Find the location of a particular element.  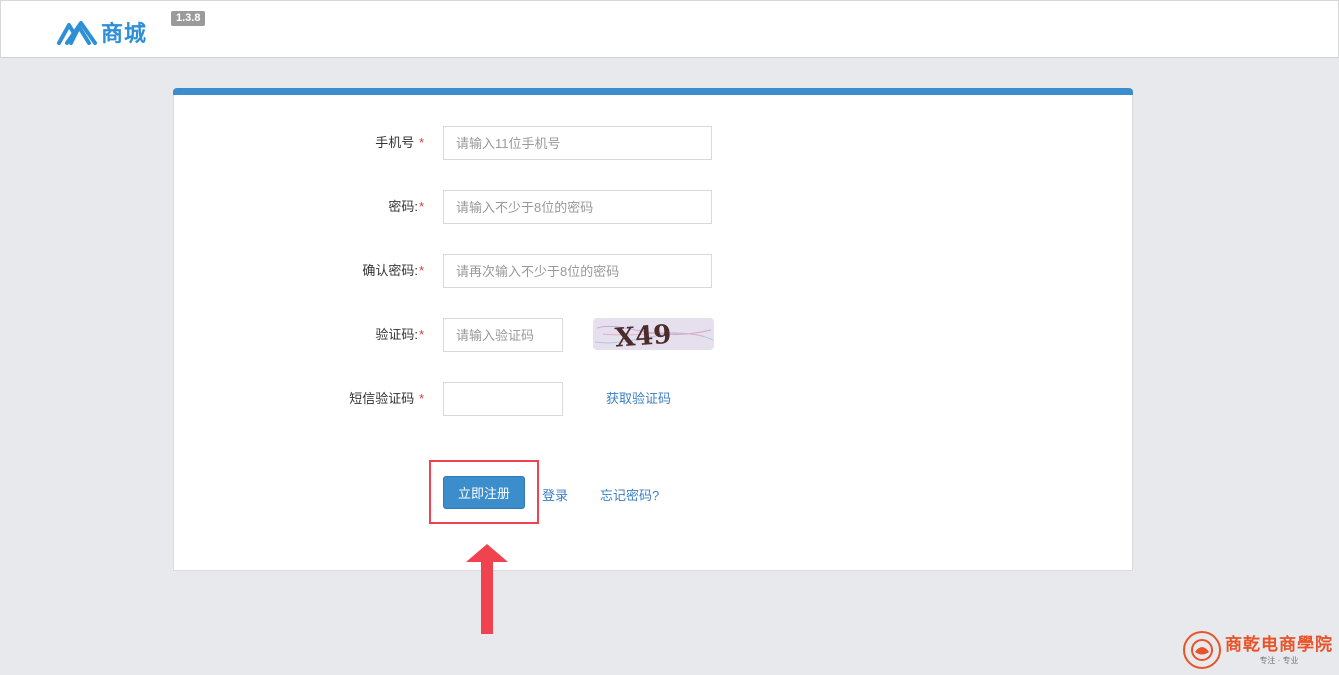

version-badge: 1.3.8 is located at coordinates (188, 18).